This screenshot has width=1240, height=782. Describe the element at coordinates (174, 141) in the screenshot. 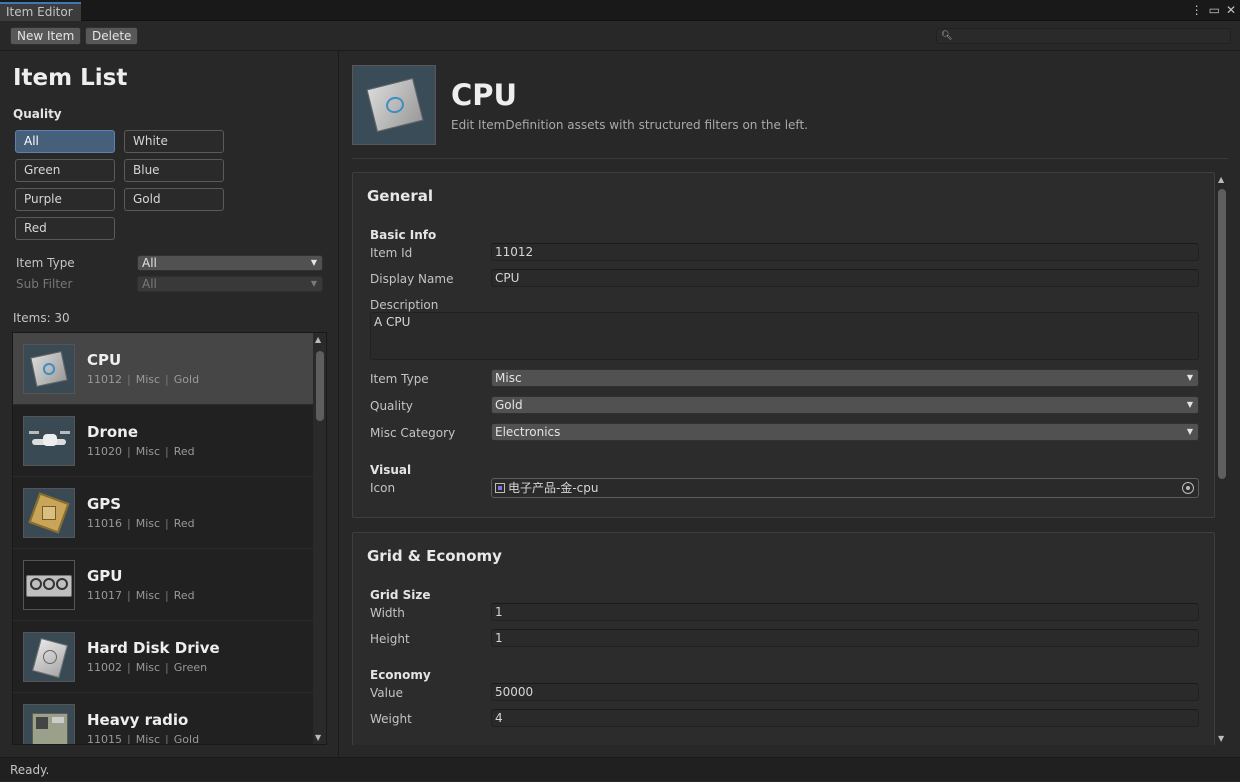

I see `quality-filter-white: White` at that location.